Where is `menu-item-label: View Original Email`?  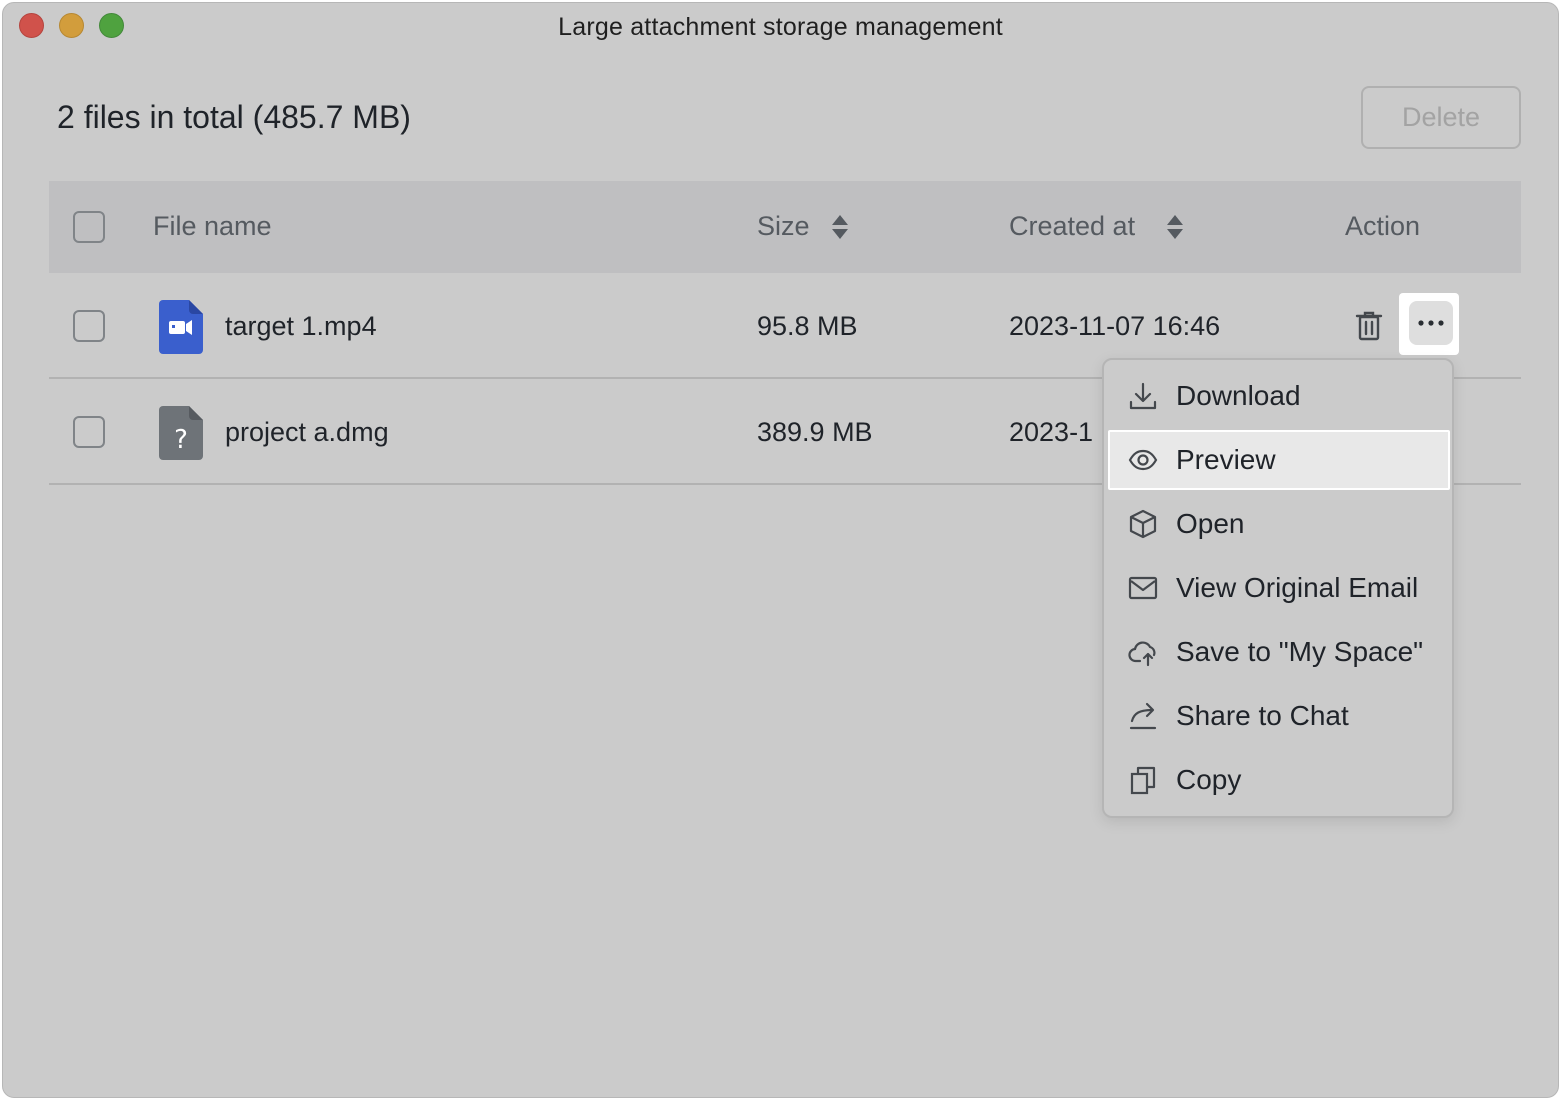 menu-item-label: View Original Email is located at coordinates (1297, 587).